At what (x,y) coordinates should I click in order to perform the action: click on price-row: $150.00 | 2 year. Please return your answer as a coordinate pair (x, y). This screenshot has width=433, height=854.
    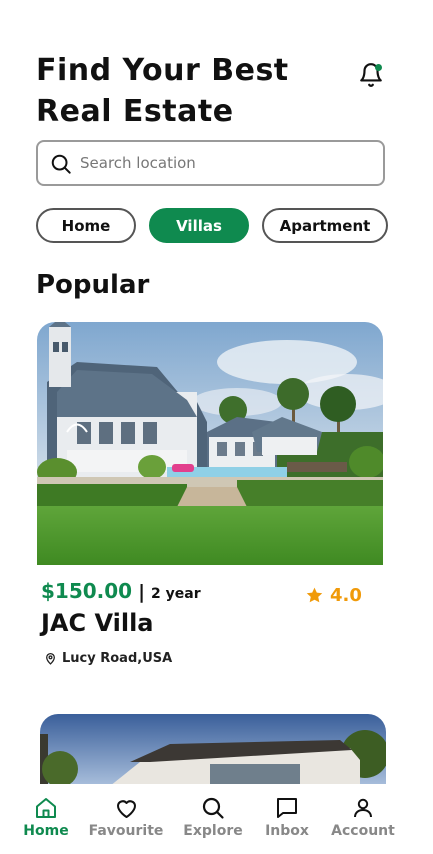
    Looking at the image, I should click on (121, 591).